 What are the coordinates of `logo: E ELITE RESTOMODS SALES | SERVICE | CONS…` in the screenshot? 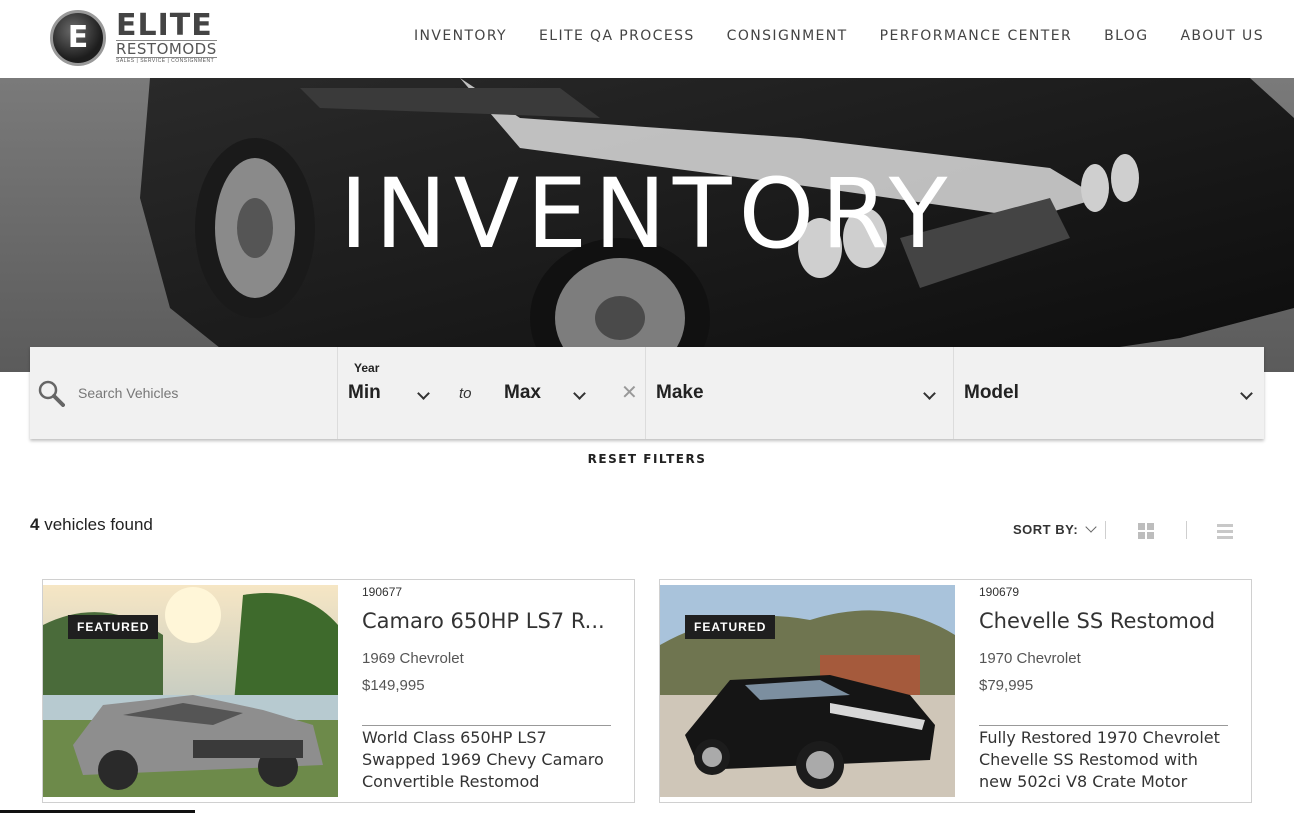 It's located at (135, 38).